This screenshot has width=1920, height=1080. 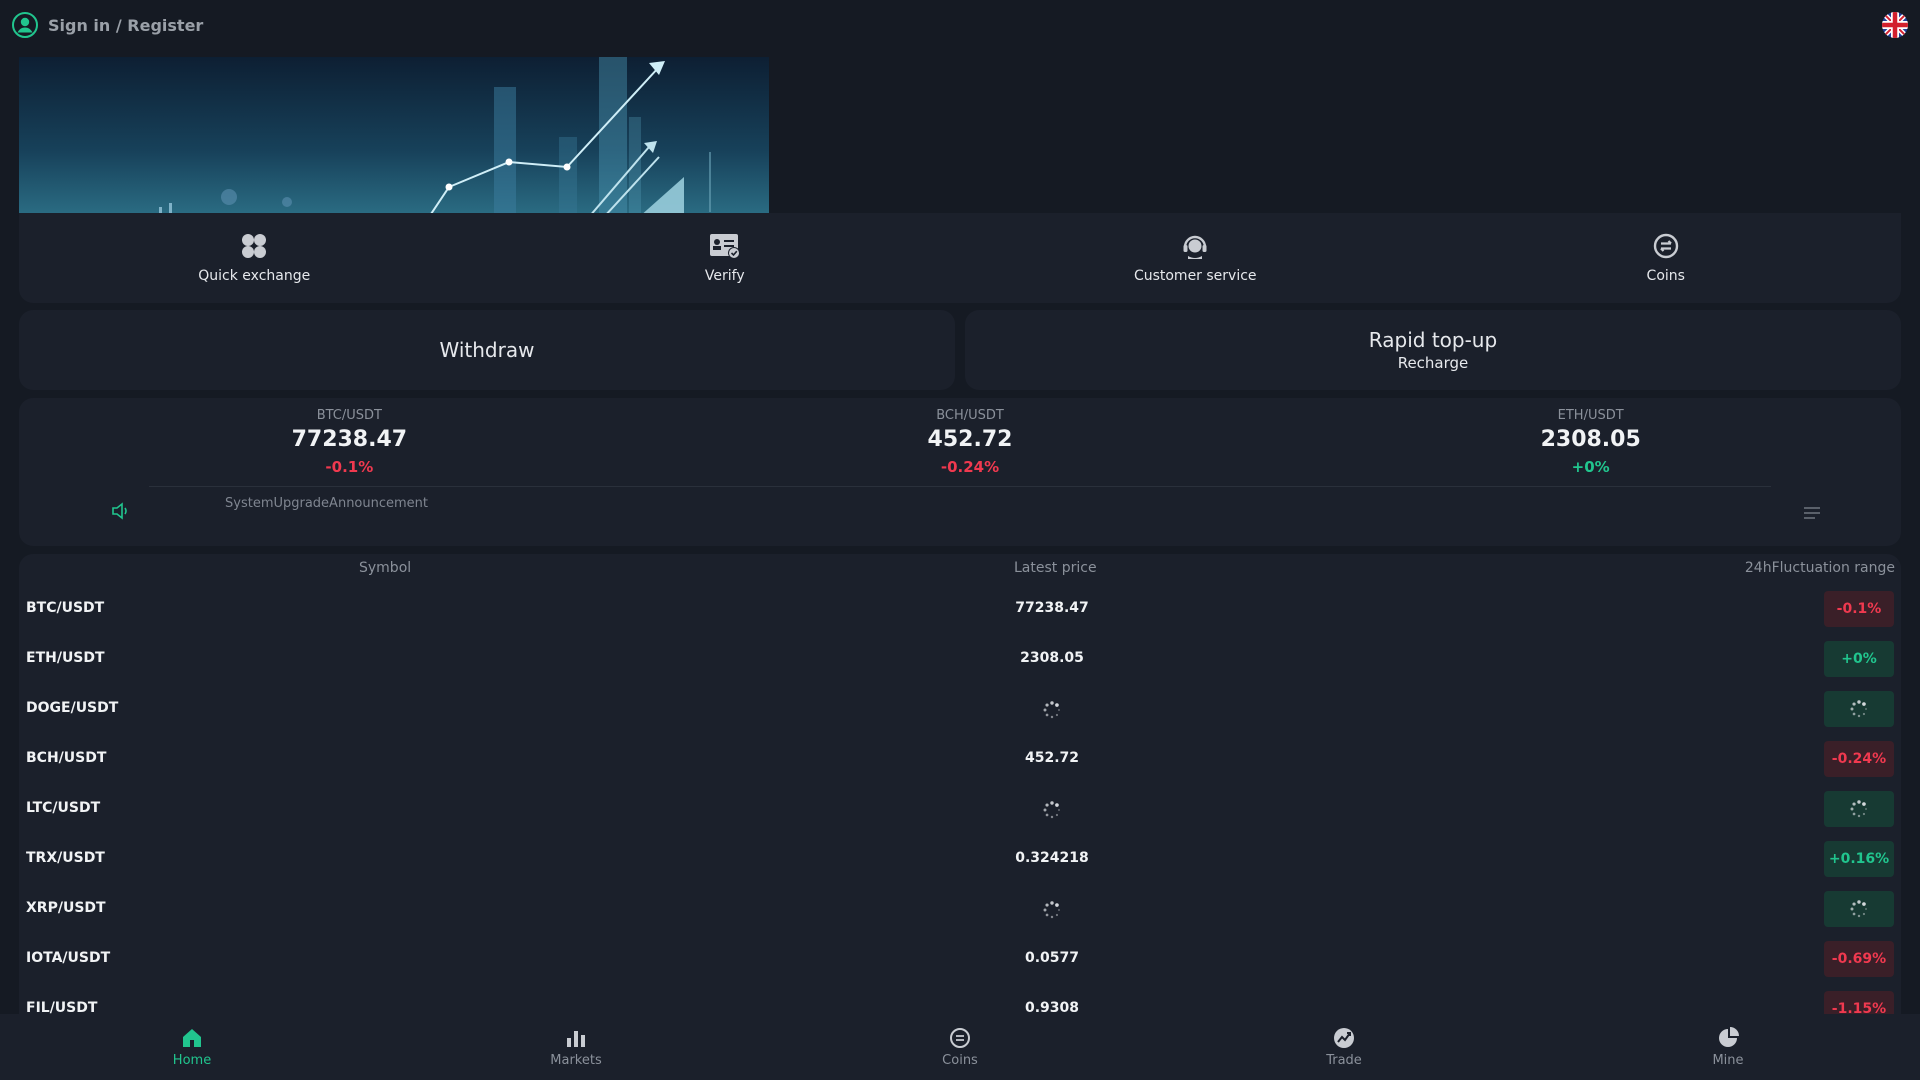 What do you see at coordinates (960, 909) in the screenshot?
I see `table-row: XRP/USDT` at bounding box center [960, 909].